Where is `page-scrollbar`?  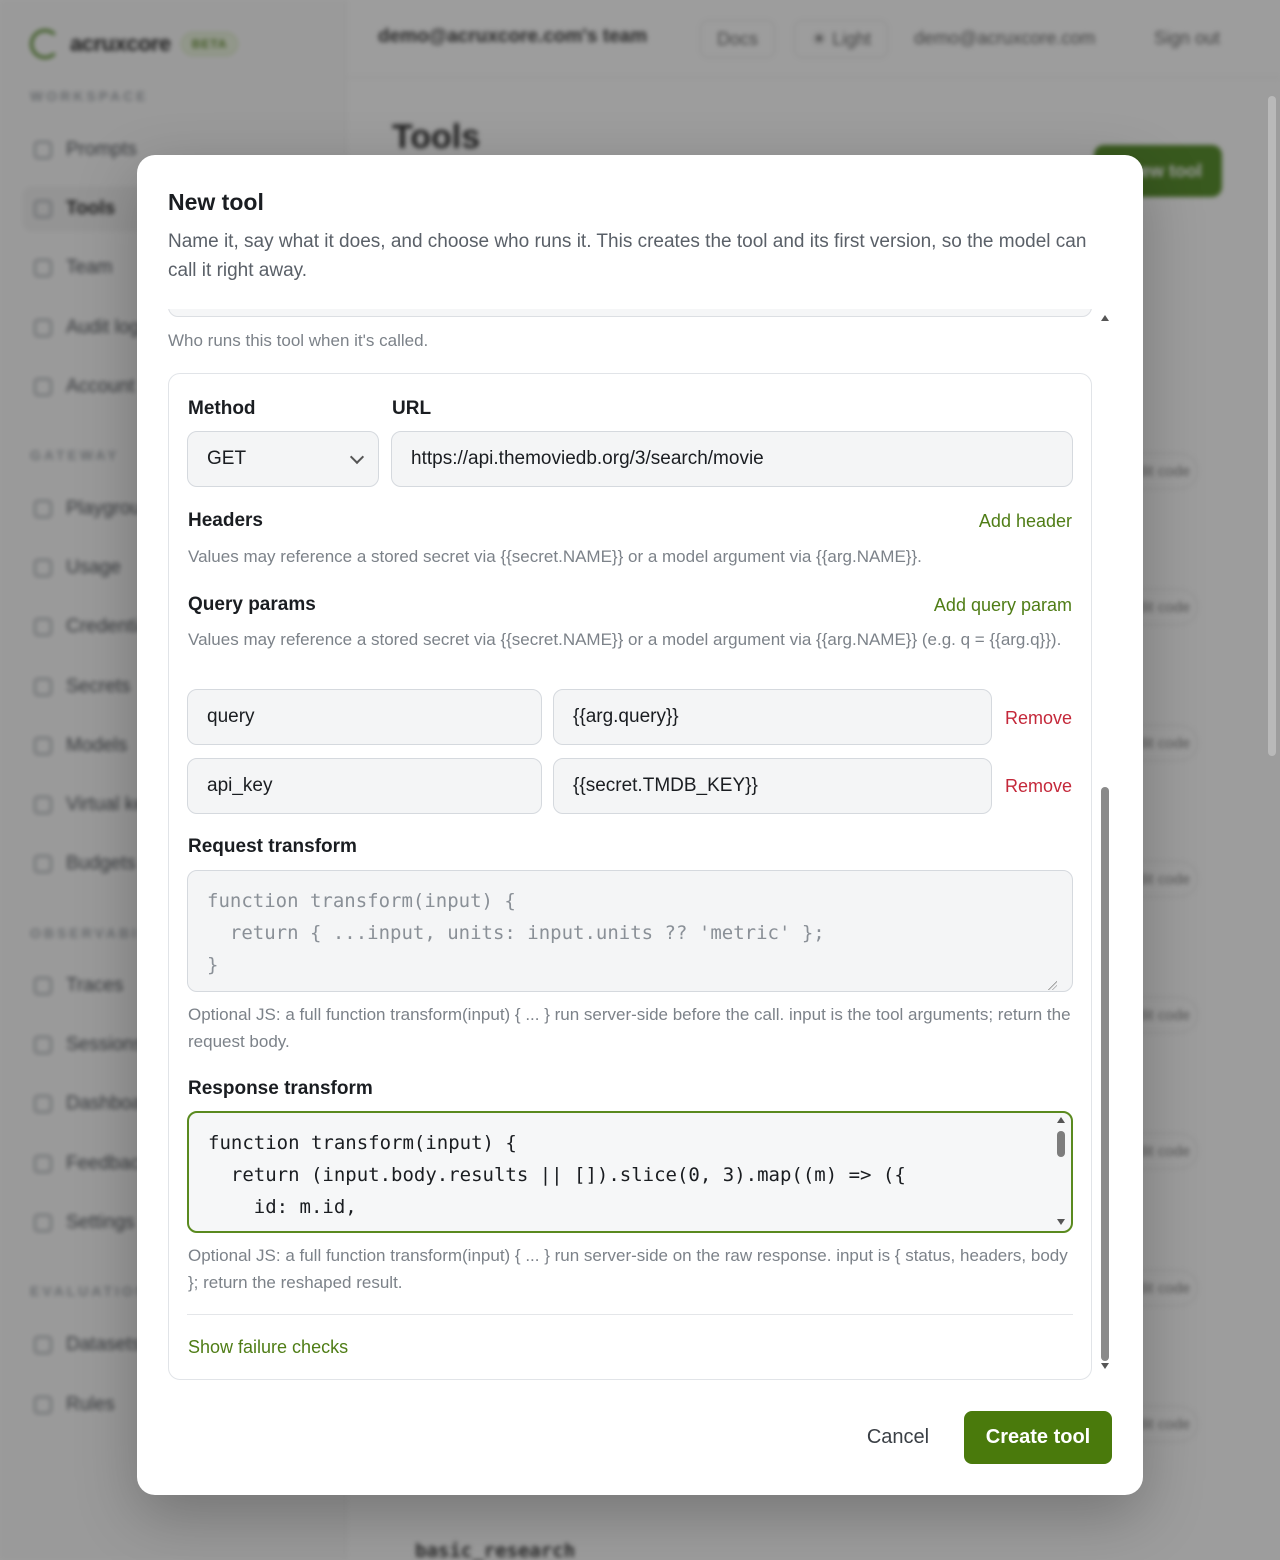 page-scrollbar is located at coordinates (1272, 426).